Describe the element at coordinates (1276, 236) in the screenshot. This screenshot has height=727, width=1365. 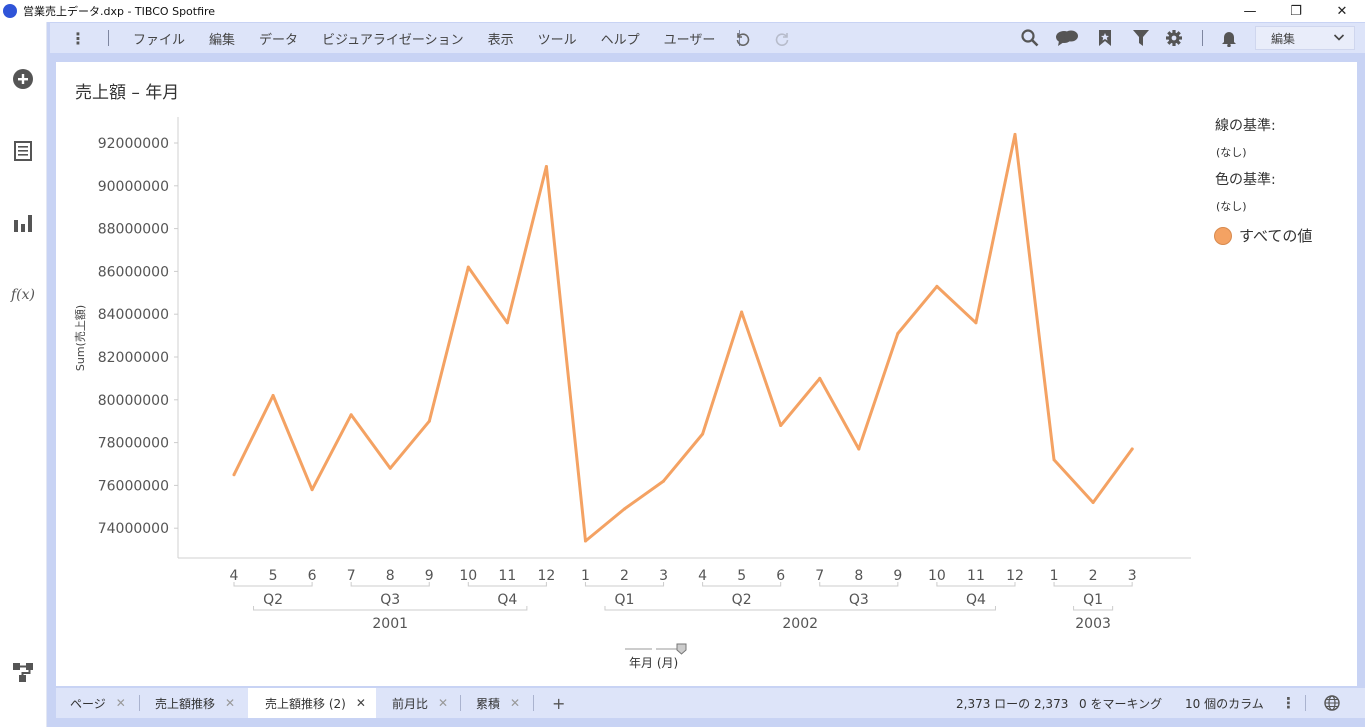
I see `legend-item-label: すべての値` at that location.